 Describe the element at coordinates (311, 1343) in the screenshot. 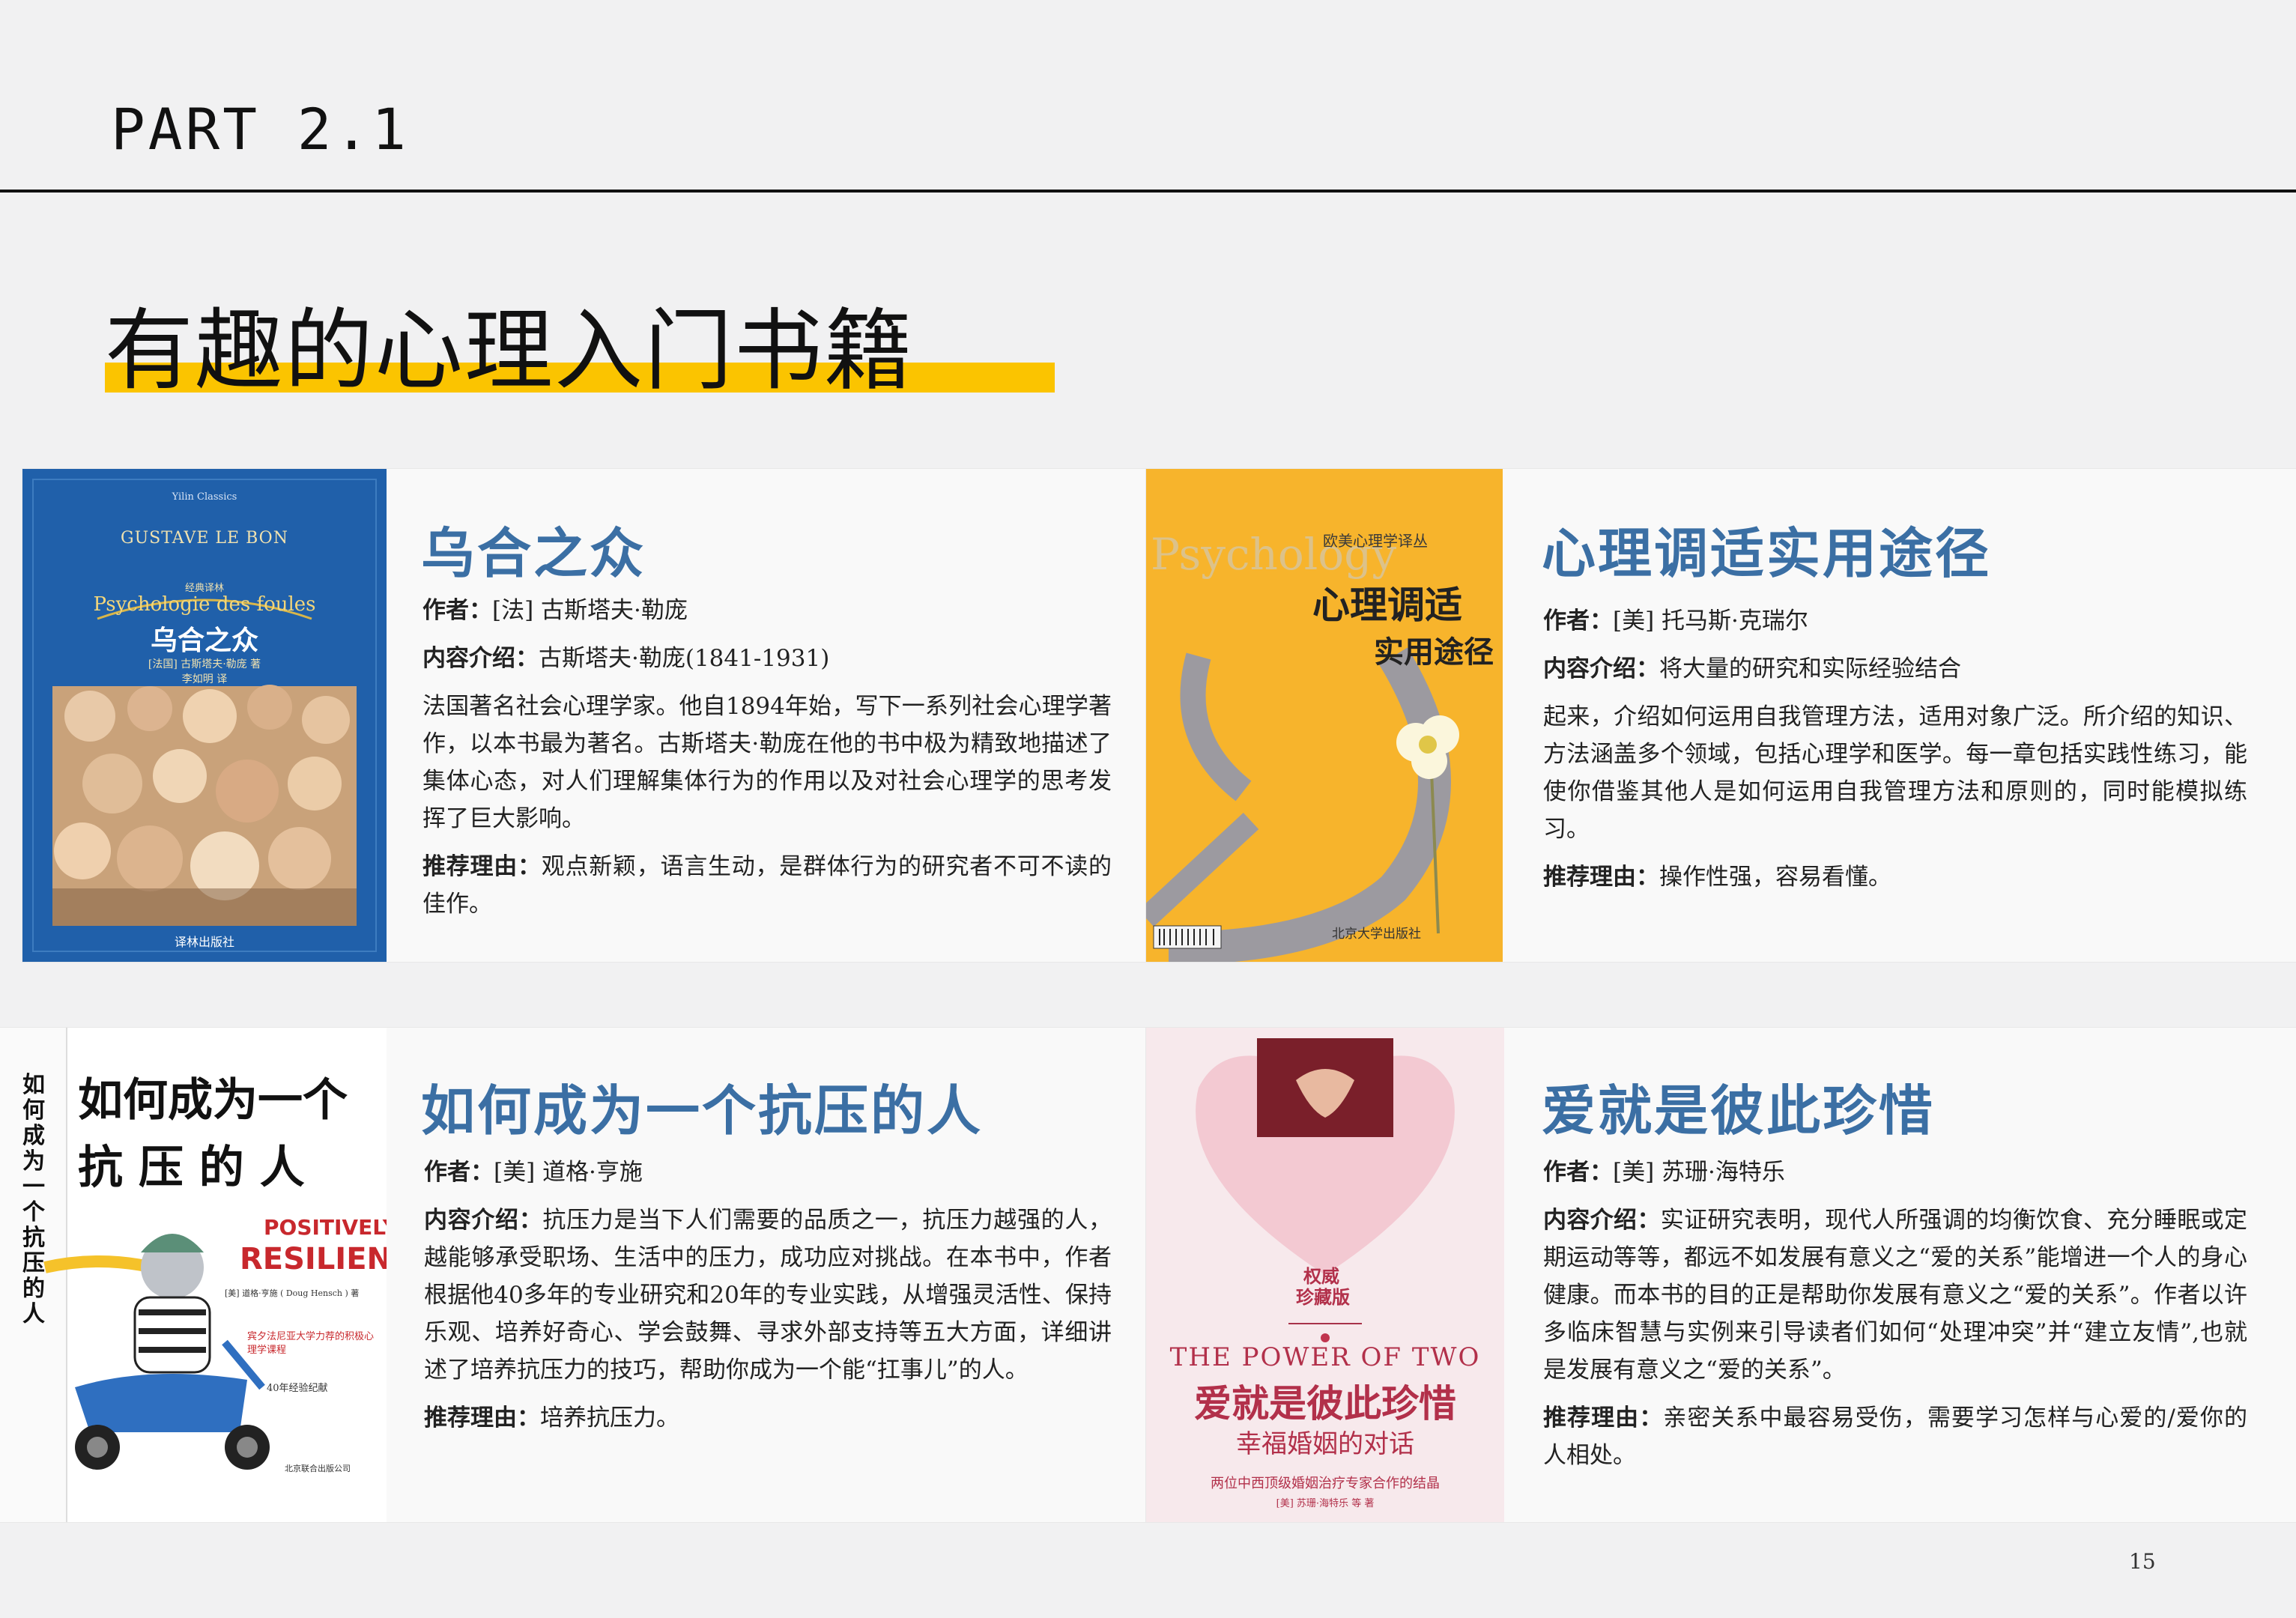

I see `cover-3-tagline: 宾夕法尼亚大学力荐的积极心理学课程` at that location.